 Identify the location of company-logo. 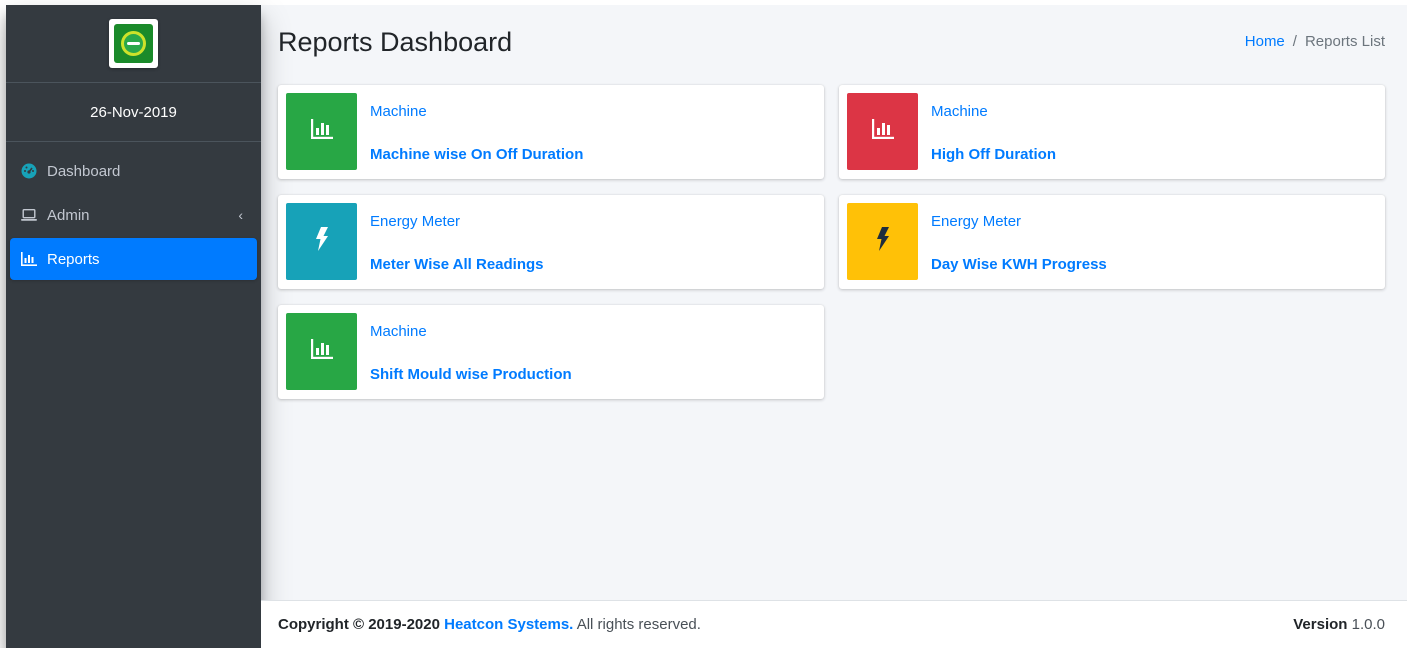
(133, 43).